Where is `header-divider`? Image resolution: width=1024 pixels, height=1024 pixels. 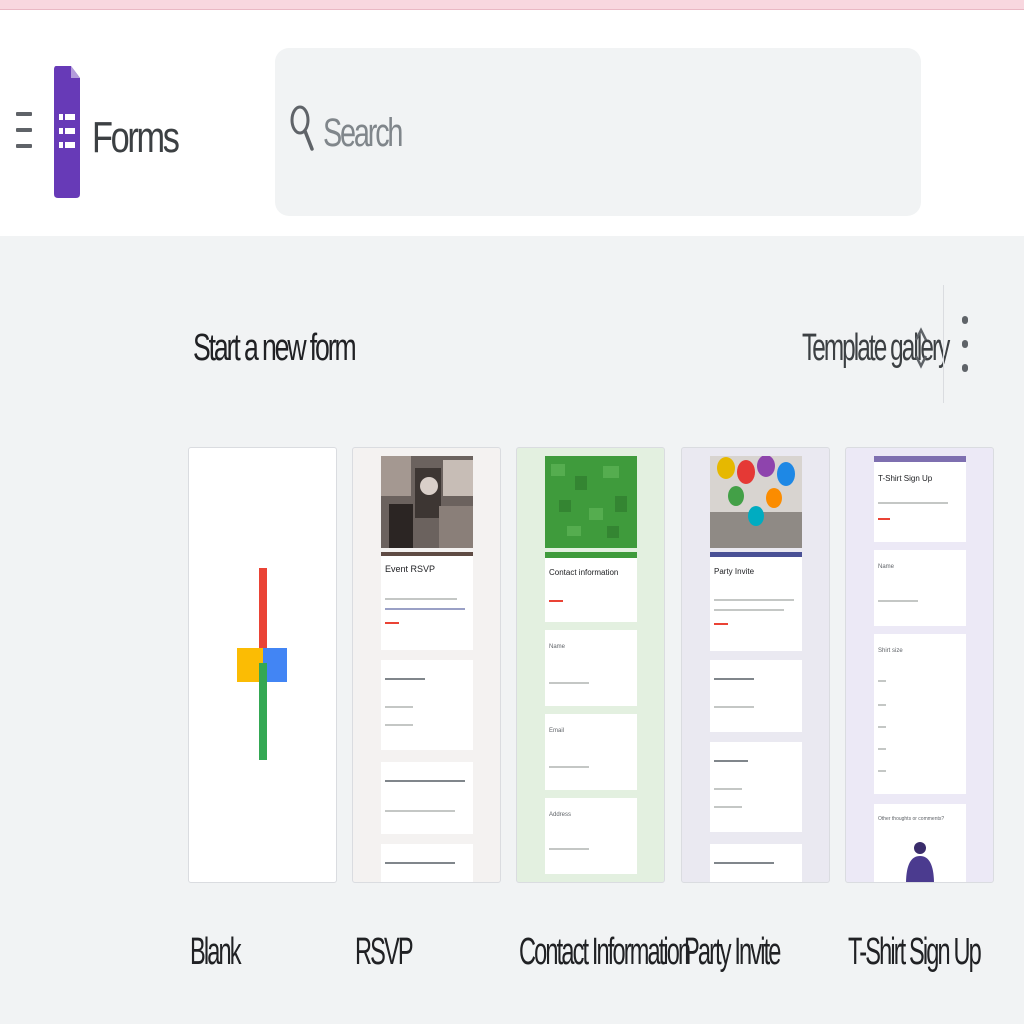 header-divider is located at coordinates (943, 344).